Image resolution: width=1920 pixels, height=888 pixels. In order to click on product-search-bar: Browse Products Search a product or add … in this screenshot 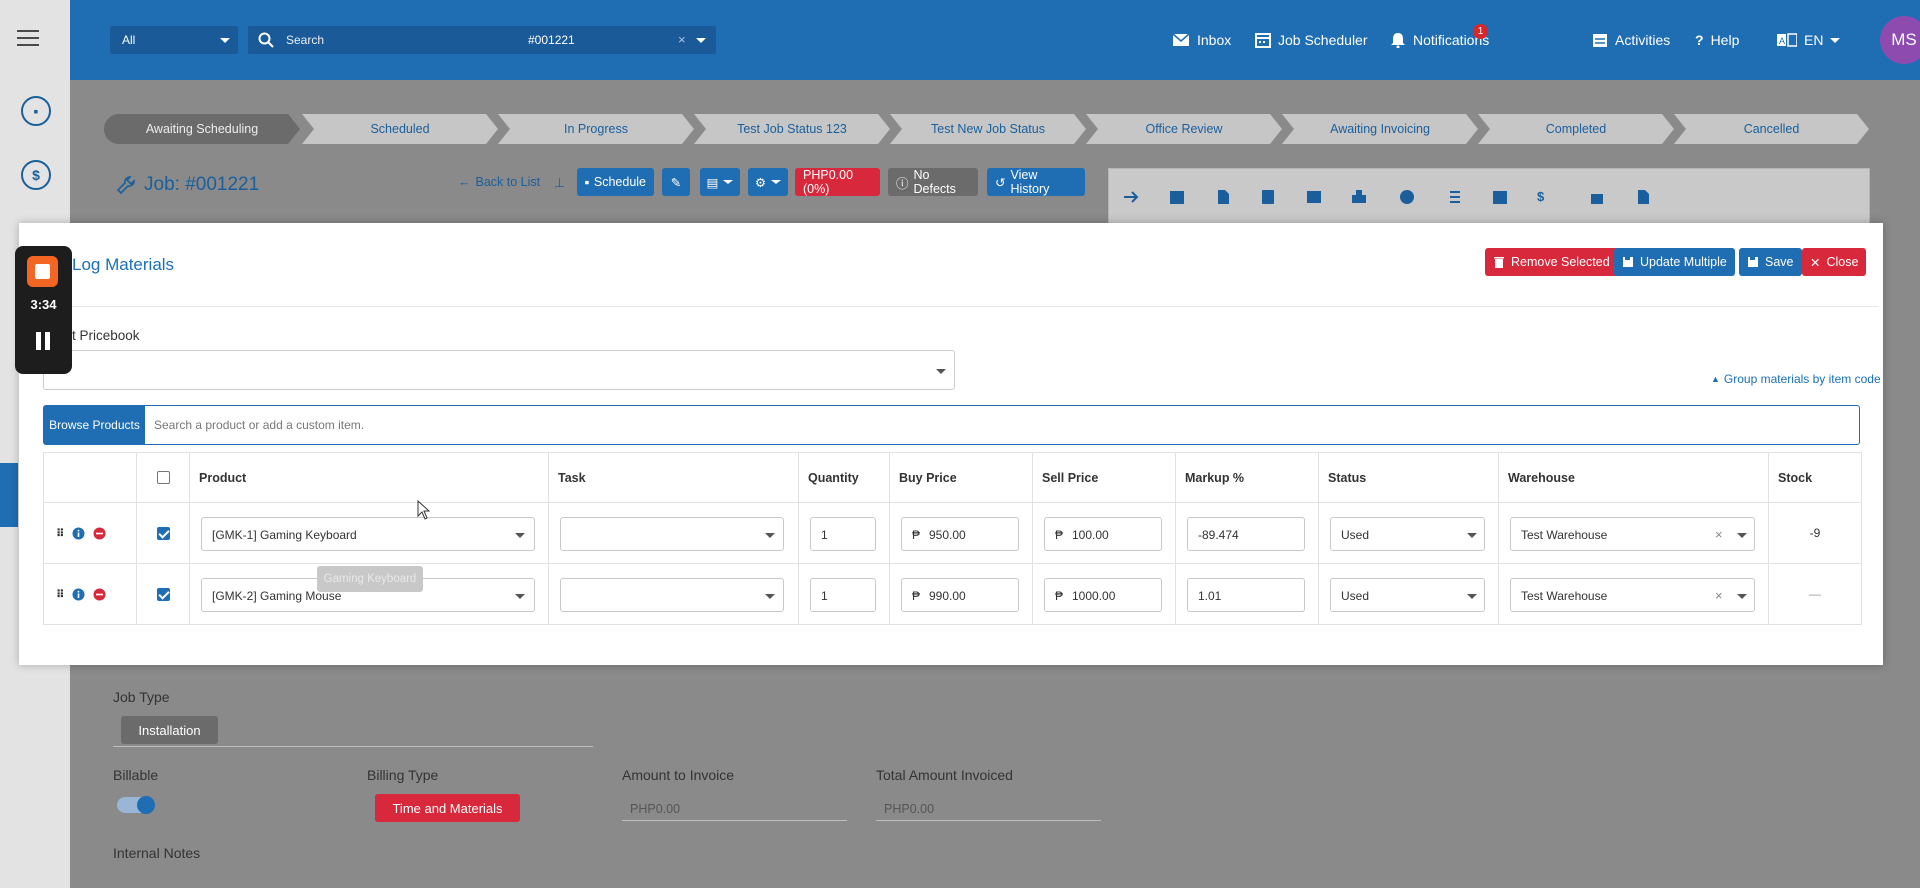, I will do `click(951, 425)`.